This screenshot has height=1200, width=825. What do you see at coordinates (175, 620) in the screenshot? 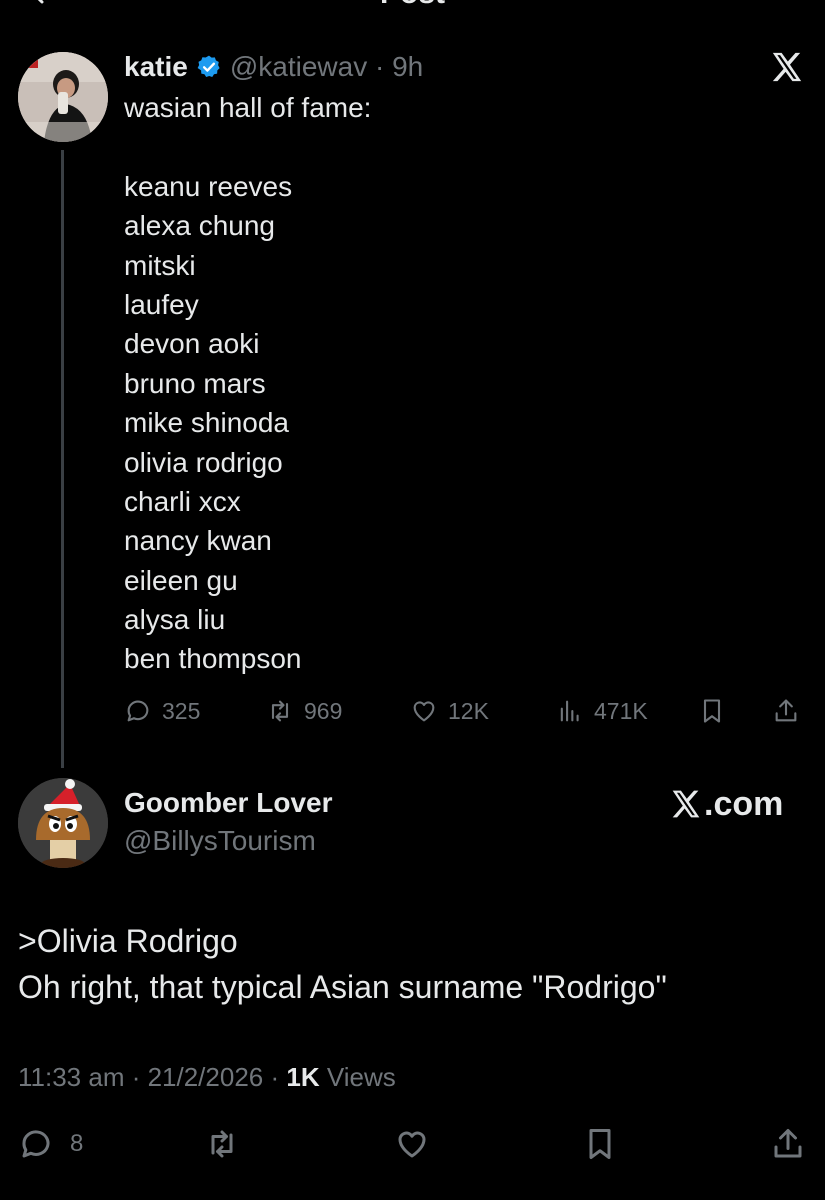
I see `tweet-line: alysa liu` at bounding box center [175, 620].